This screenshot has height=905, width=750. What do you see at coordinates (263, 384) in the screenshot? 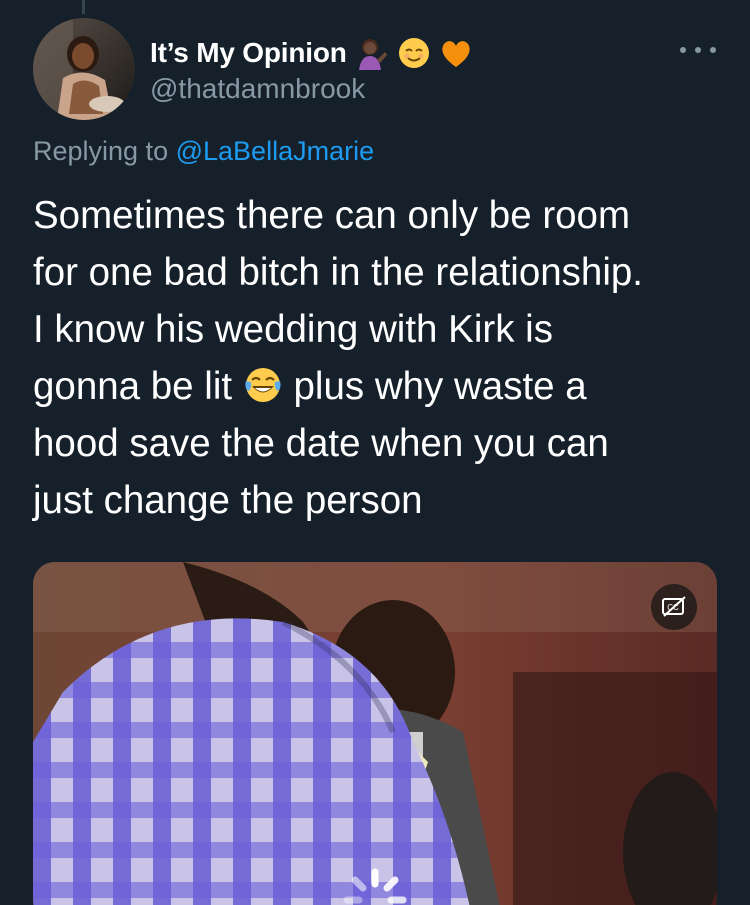
I see `face-with-tears-of-joy-emoji` at bounding box center [263, 384].